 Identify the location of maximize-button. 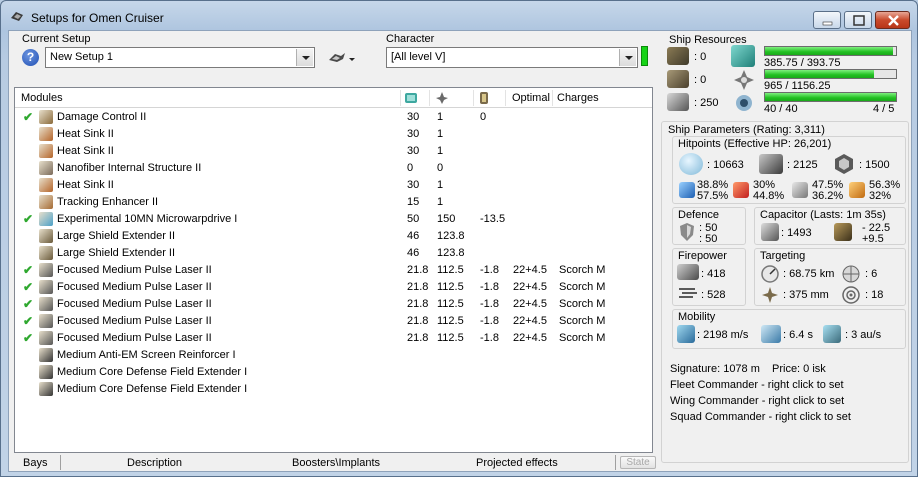
(858, 20).